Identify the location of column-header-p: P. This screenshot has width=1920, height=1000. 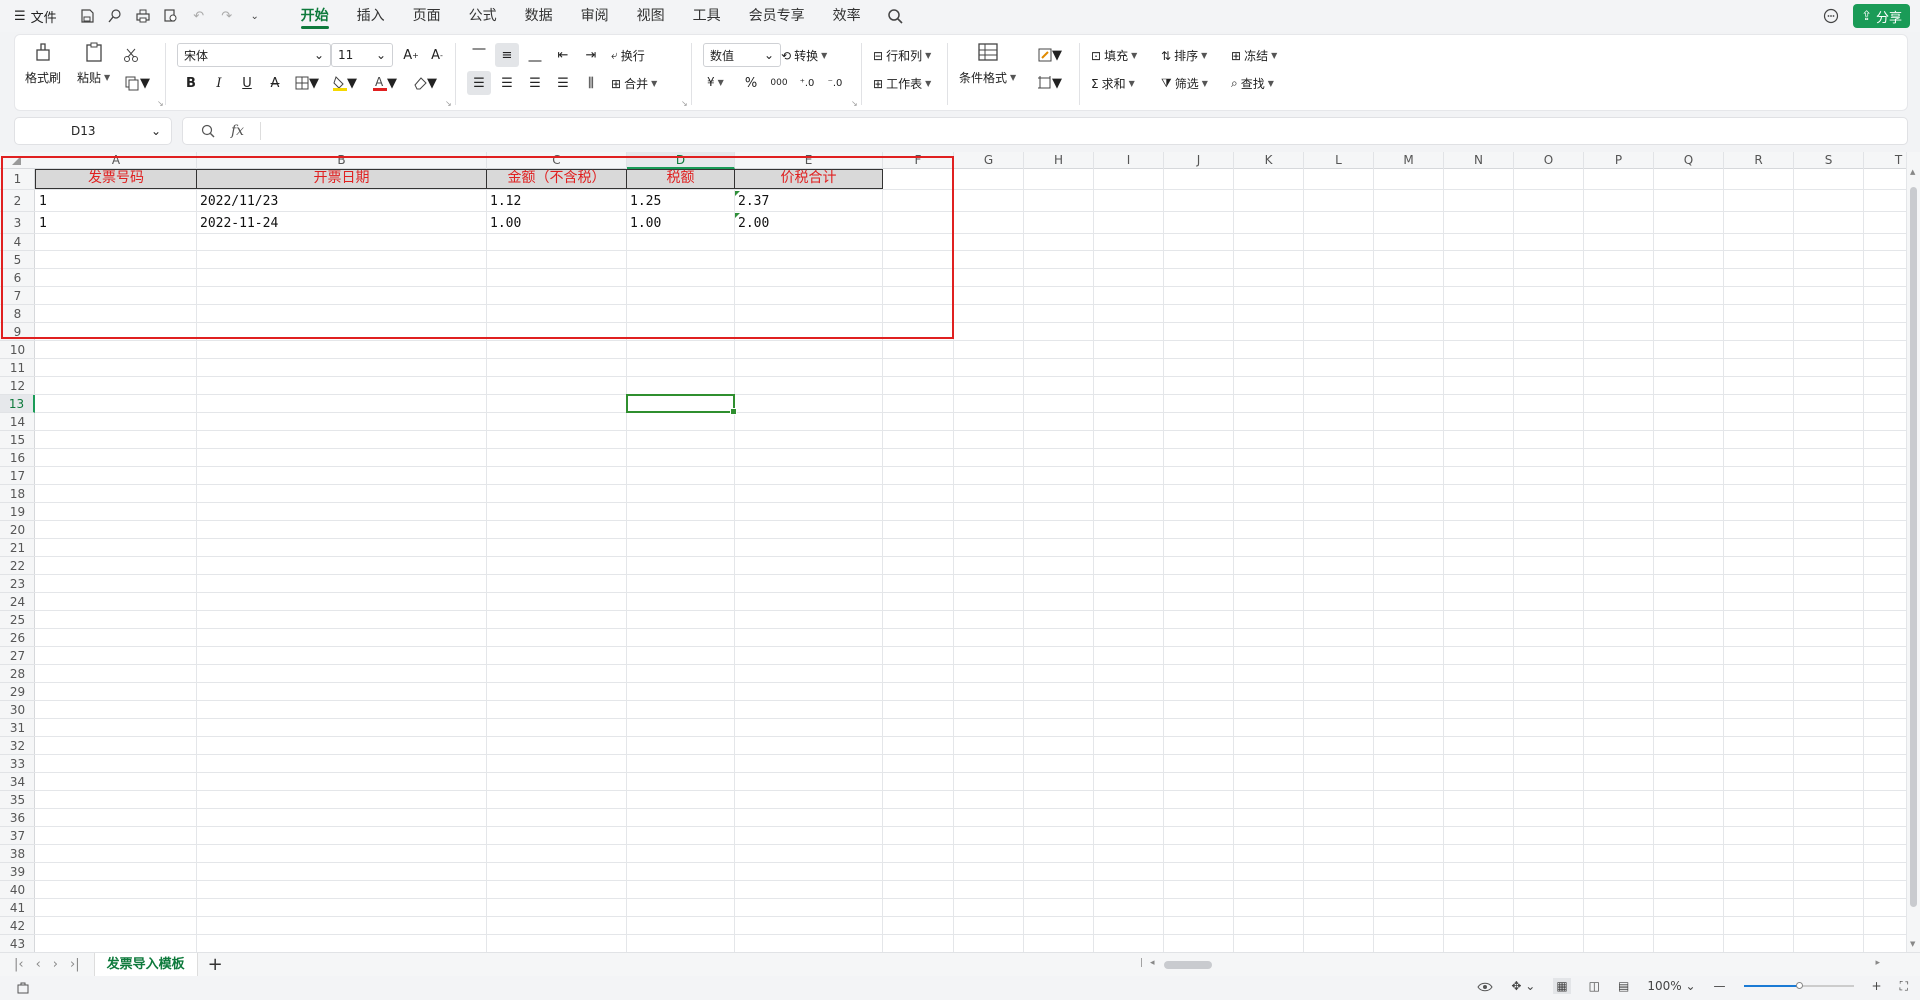
(1619, 160).